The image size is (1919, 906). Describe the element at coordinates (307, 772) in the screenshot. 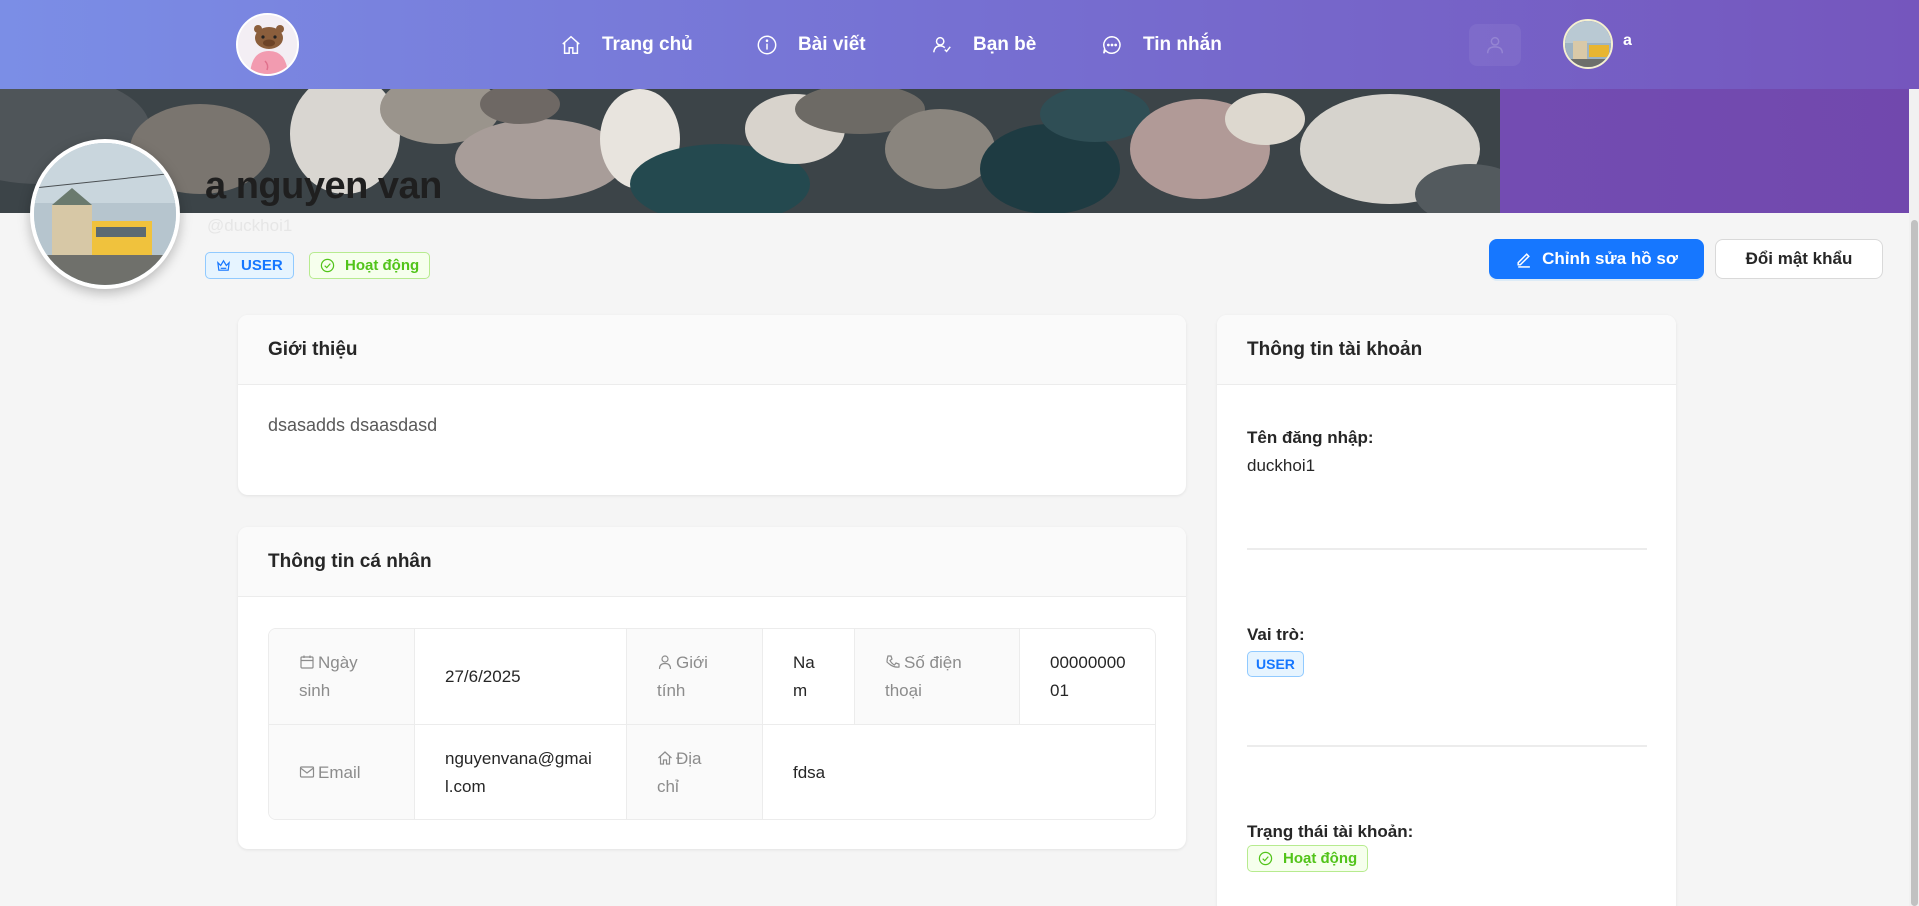

I see `mail-icon` at that location.